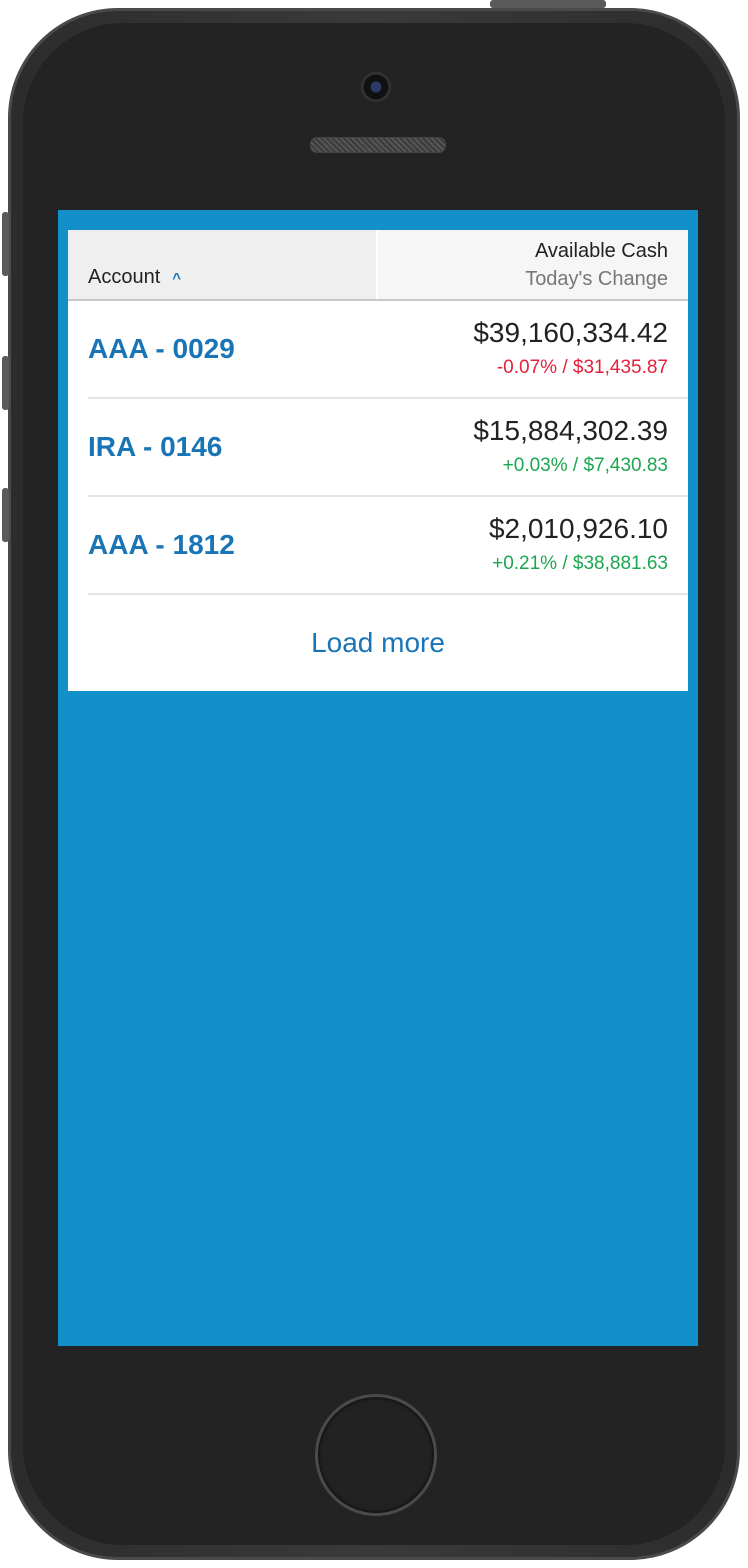  Describe the element at coordinates (570, 430) in the screenshot. I see `available-cash-value: $15,884,302.39` at that location.